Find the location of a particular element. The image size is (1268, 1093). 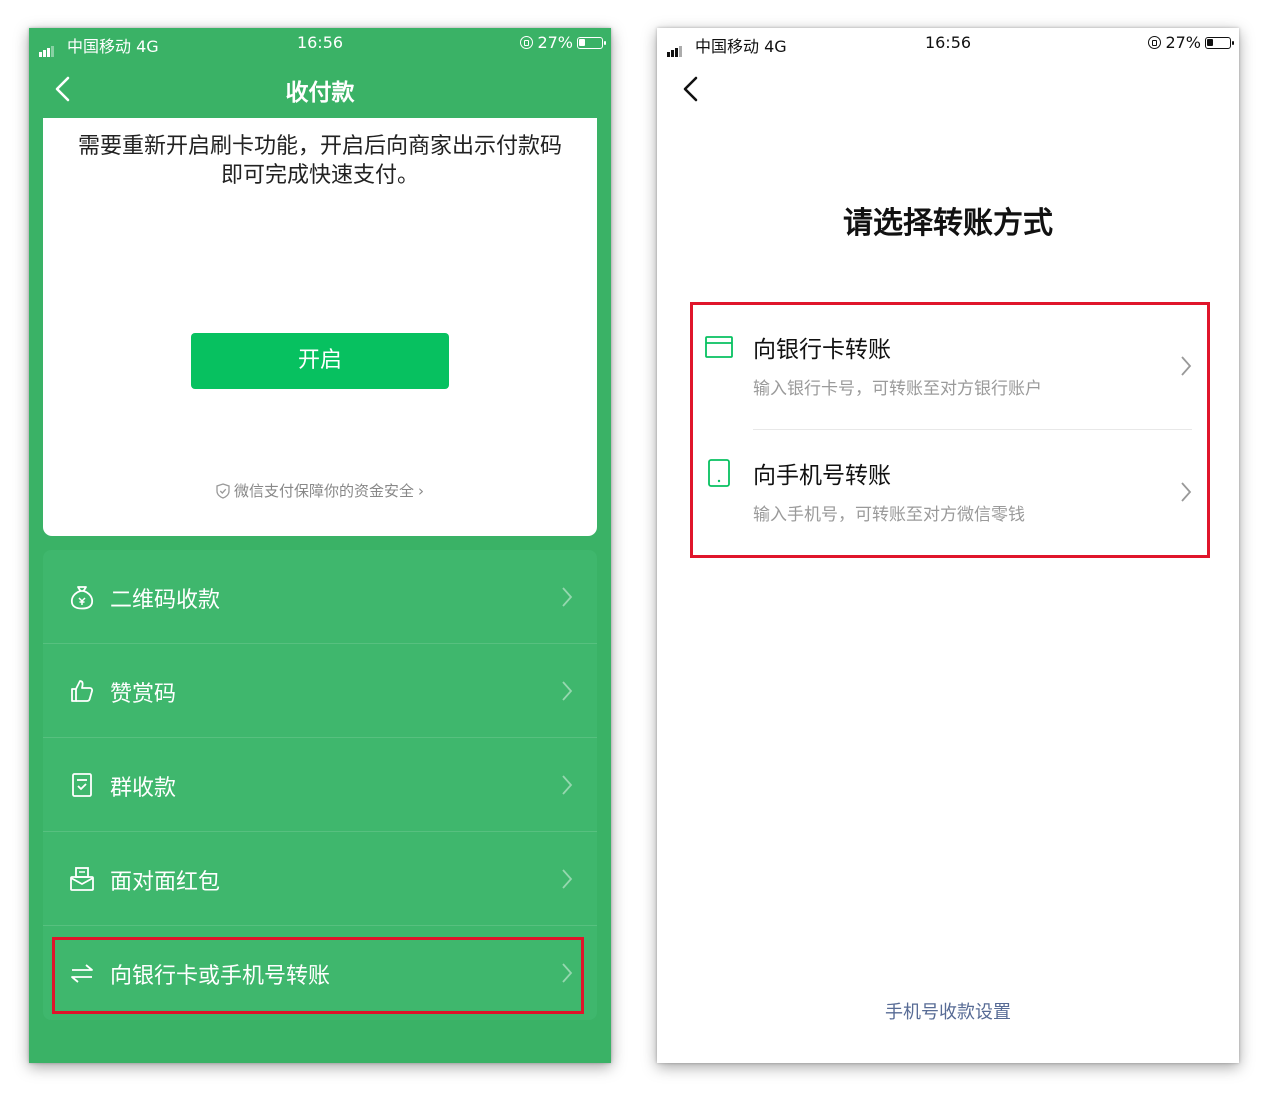

option-description: 输入手机号，可转账至对方微信零钱 is located at coordinates (889, 515).